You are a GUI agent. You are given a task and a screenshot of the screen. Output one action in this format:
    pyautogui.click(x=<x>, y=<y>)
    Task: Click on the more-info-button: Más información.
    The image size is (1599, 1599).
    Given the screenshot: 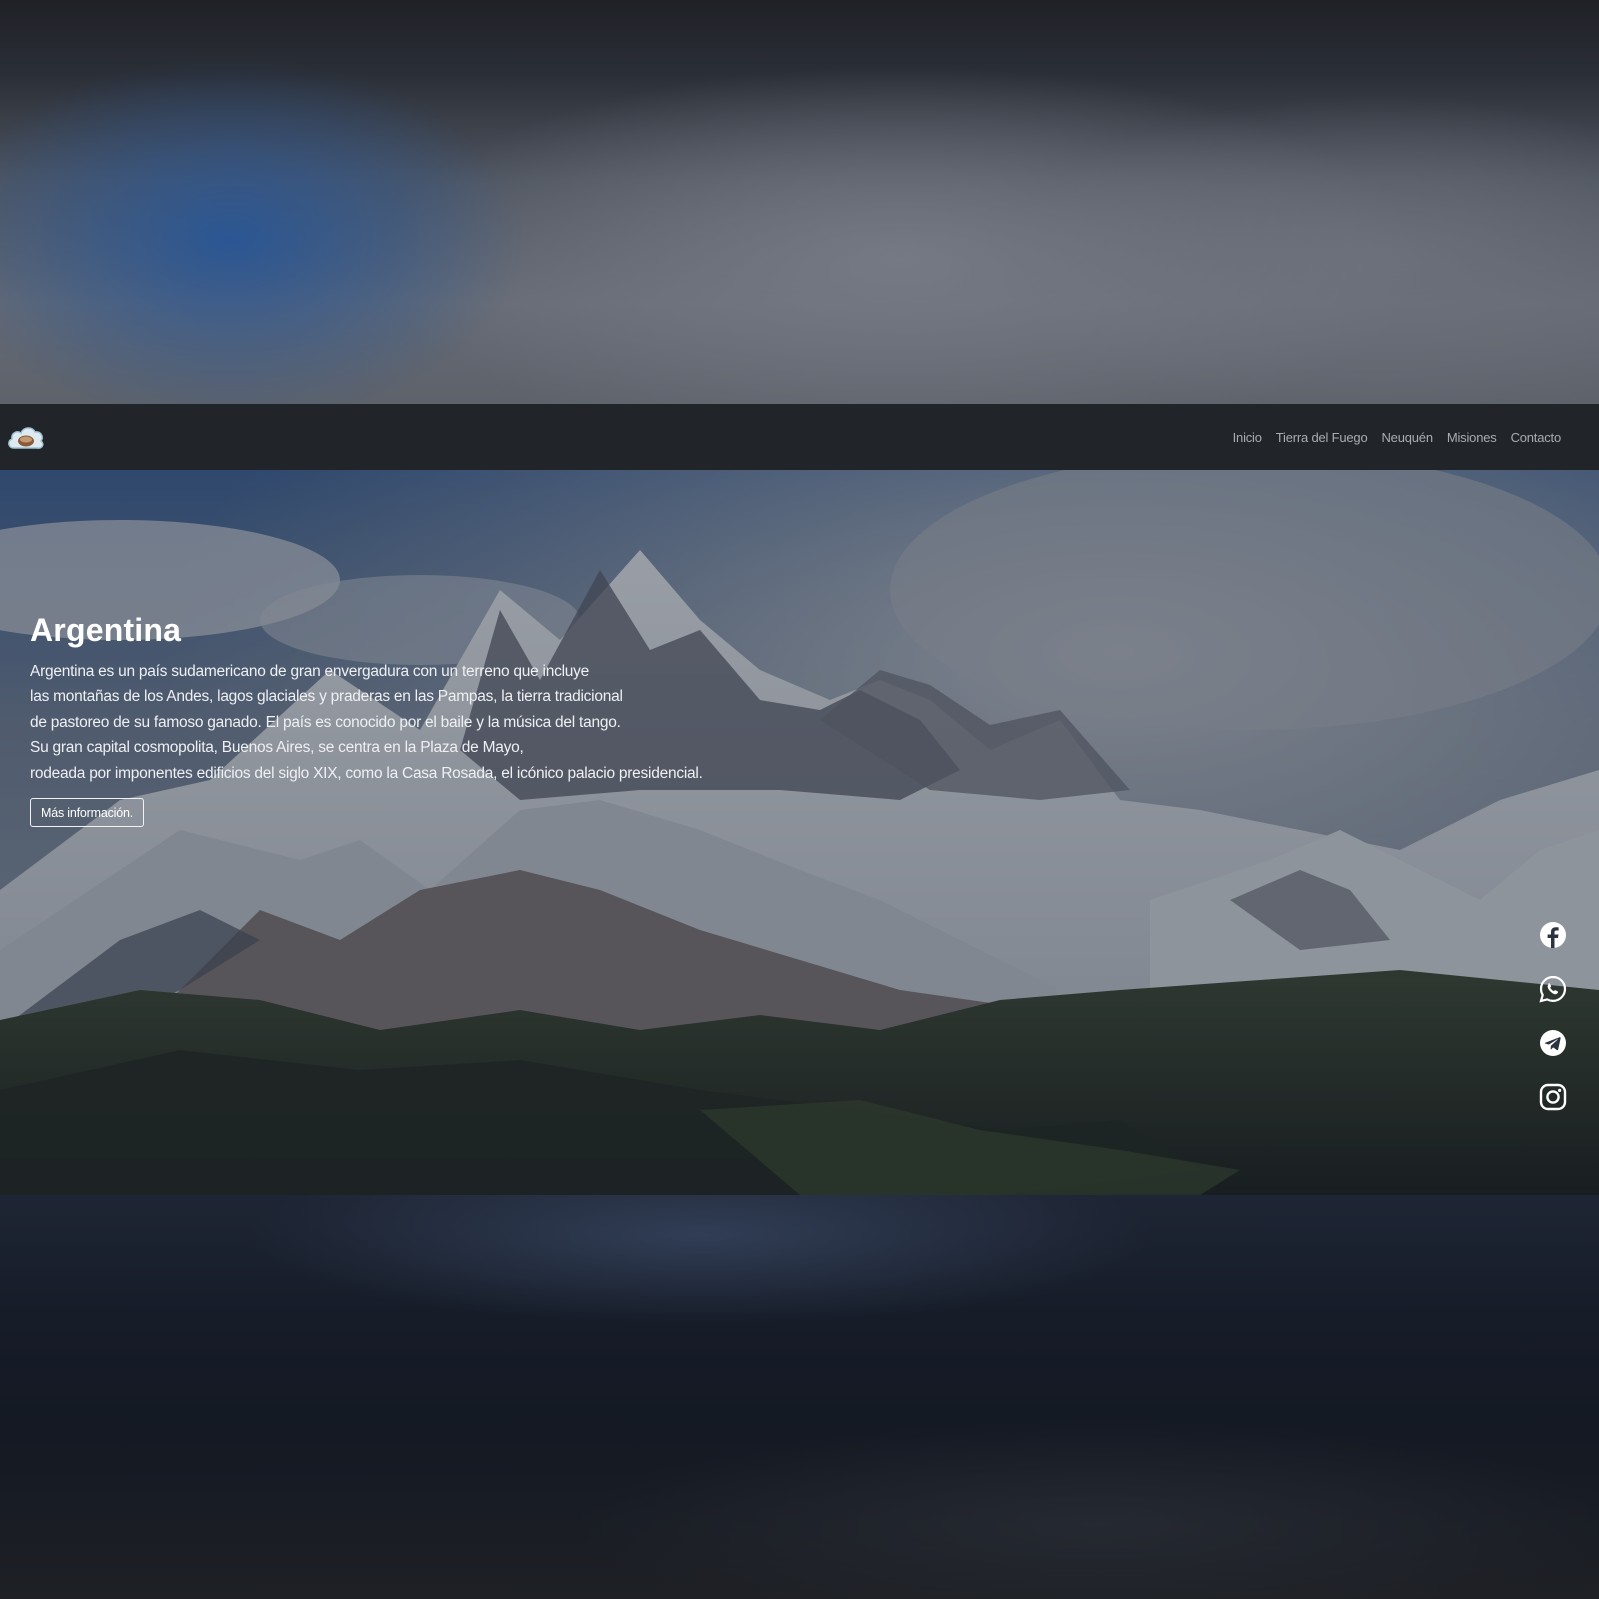 What is the action you would take?
    pyautogui.click(x=87, y=813)
    